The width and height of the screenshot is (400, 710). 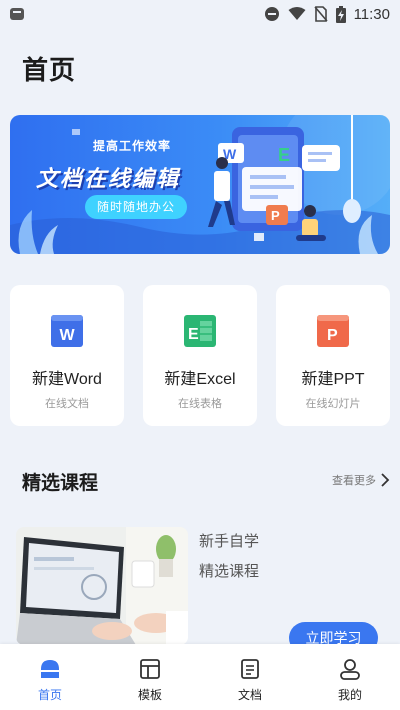 What do you see at coordinates (200, 403) in the screenshot?
I see `card-subtitle: 在线表格` at bounding box center [200, 403].